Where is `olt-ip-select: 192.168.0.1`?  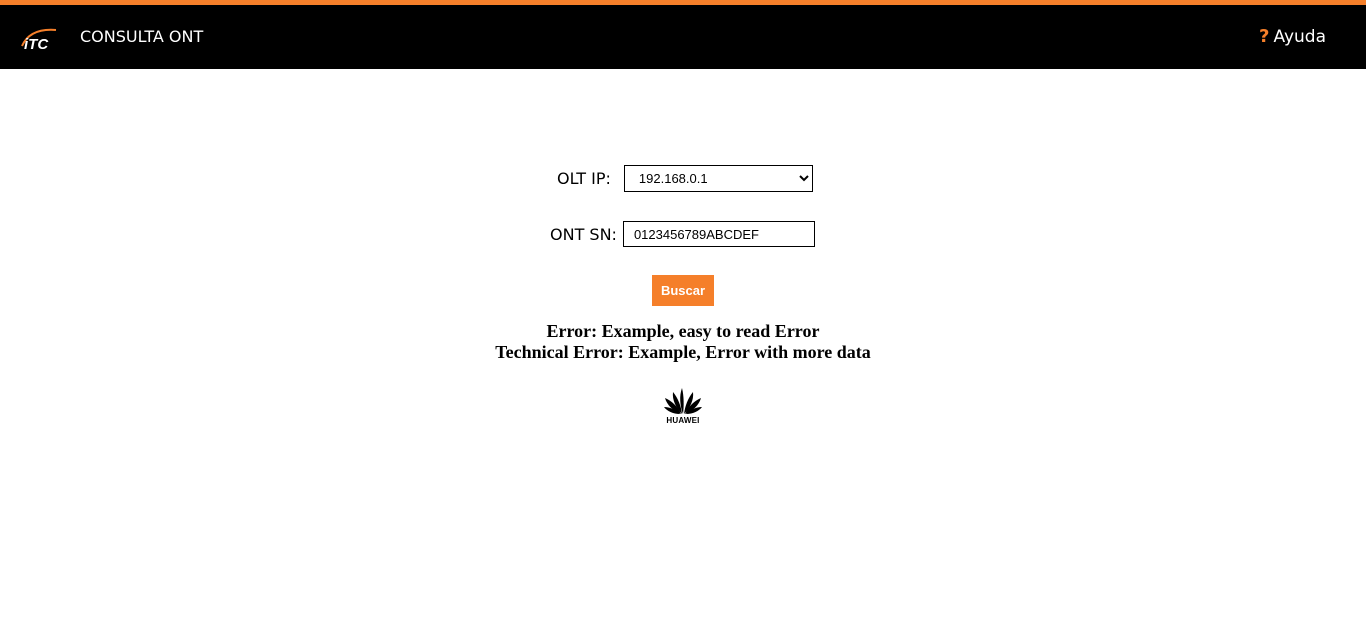 olt-ip-select: 192.168.0.1 is located at coordinates (718, 178).